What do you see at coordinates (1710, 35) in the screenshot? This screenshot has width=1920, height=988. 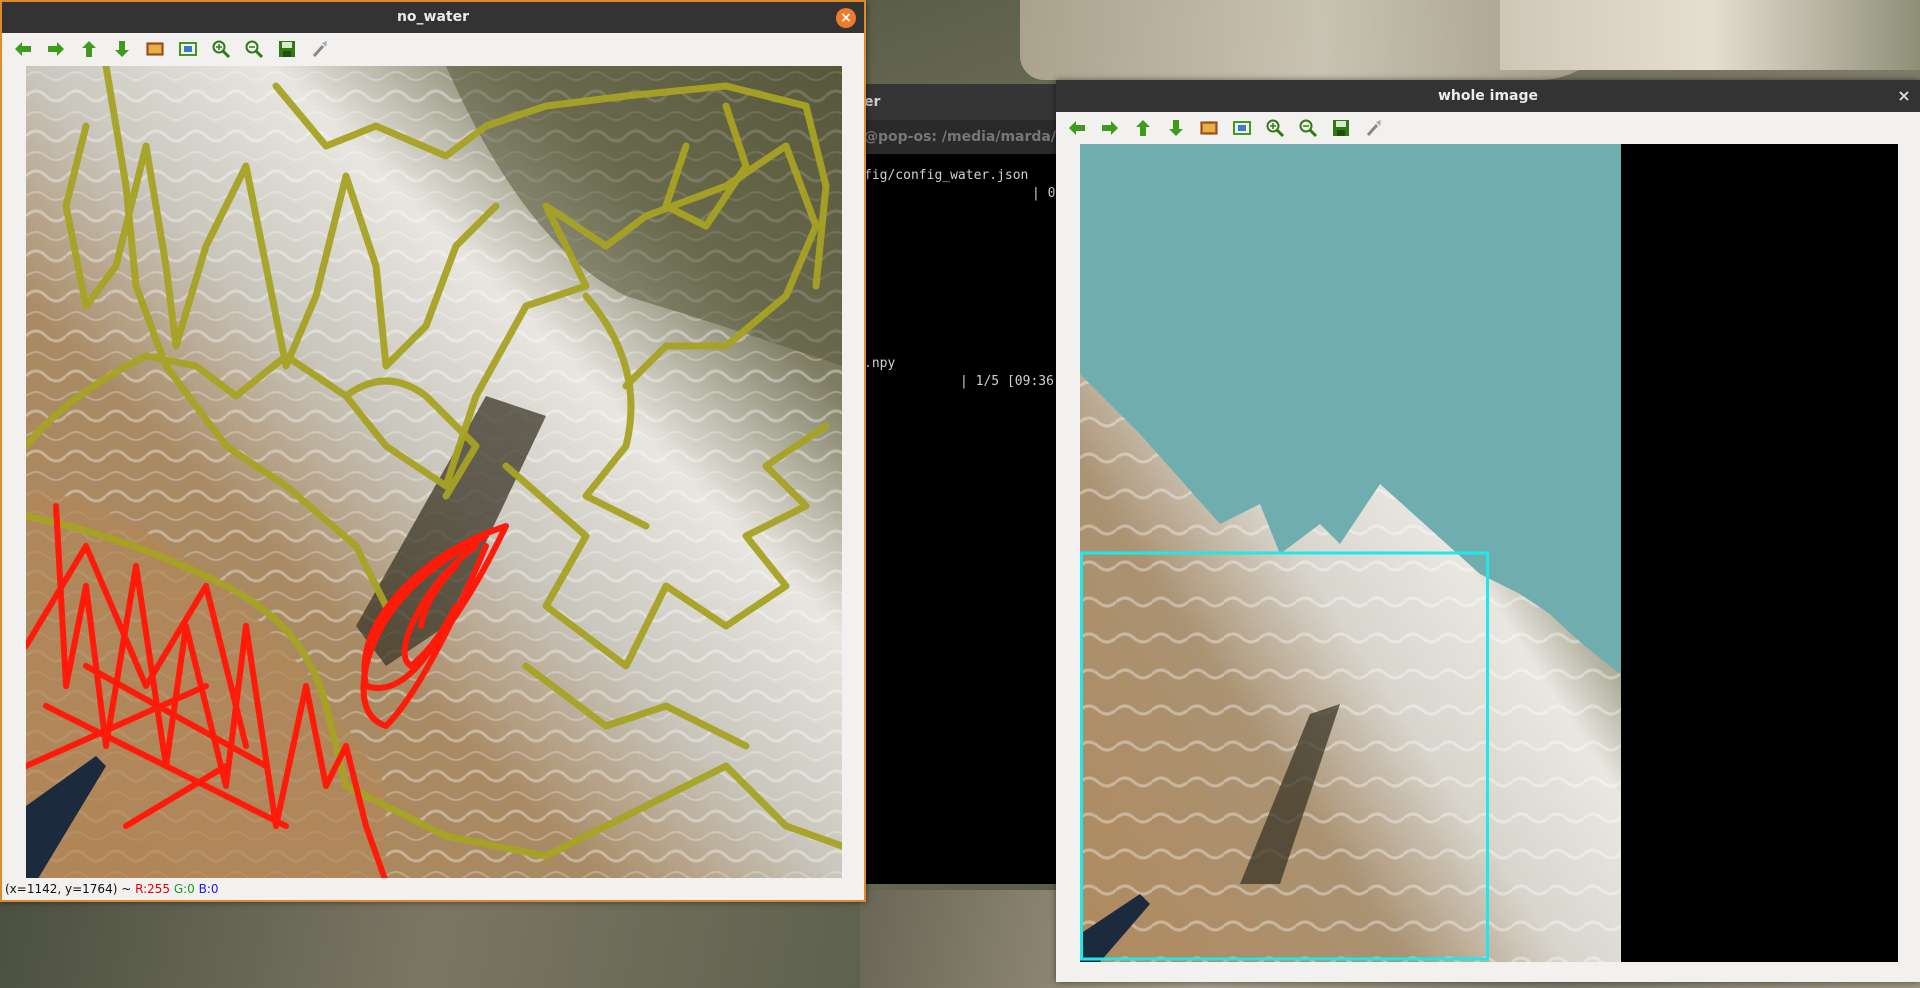 I see `desktop-wallpaper-beach` at bounding box center [1710, 35].